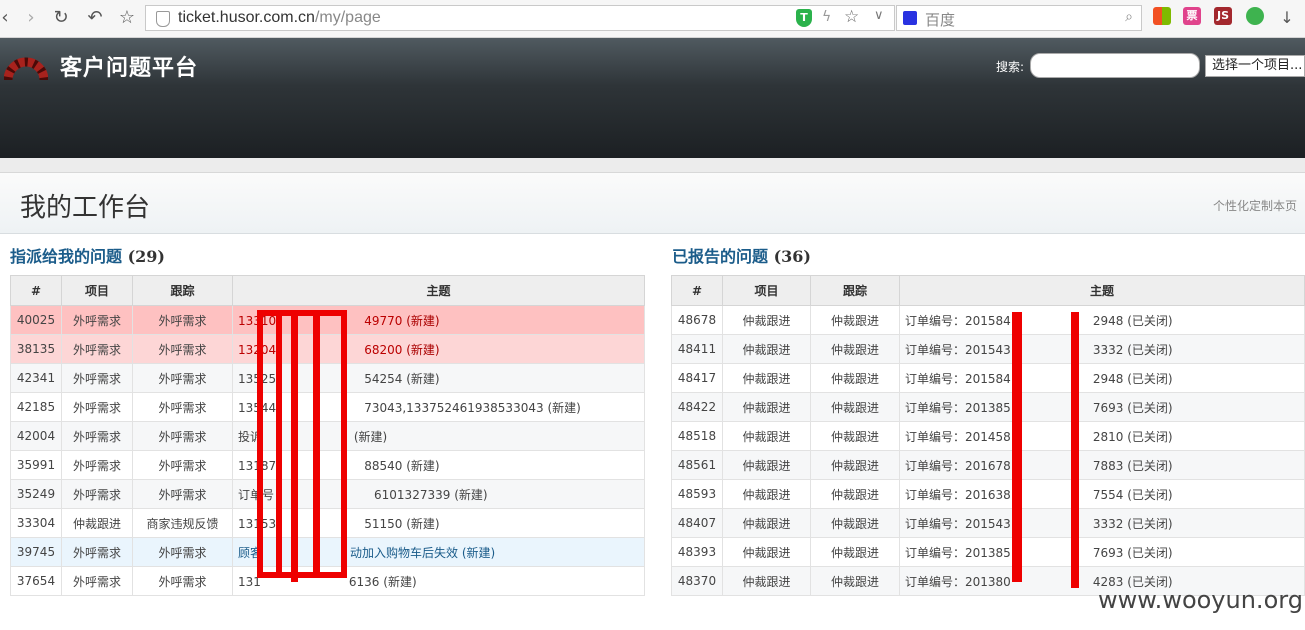 The width and height of the screenshot is (1305, 630). What do you see at coordinates (1115, 65) in the screenshot?
I see `quick-search-input` at bounding box center [1115, 65].